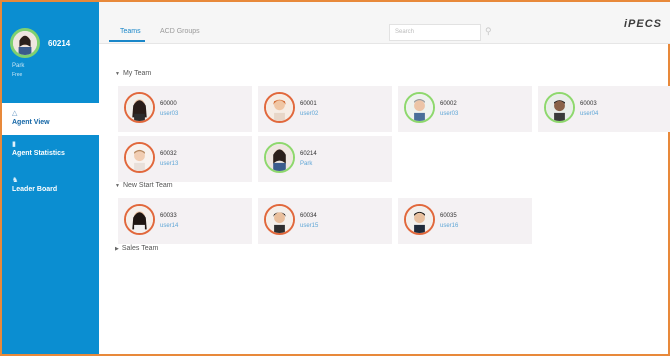 This screenshot has width=670, height=356. What do you see at coordinates (137, 73) in the screenshot?
I see `group-title: My Team` at bounding box center [137, 73].